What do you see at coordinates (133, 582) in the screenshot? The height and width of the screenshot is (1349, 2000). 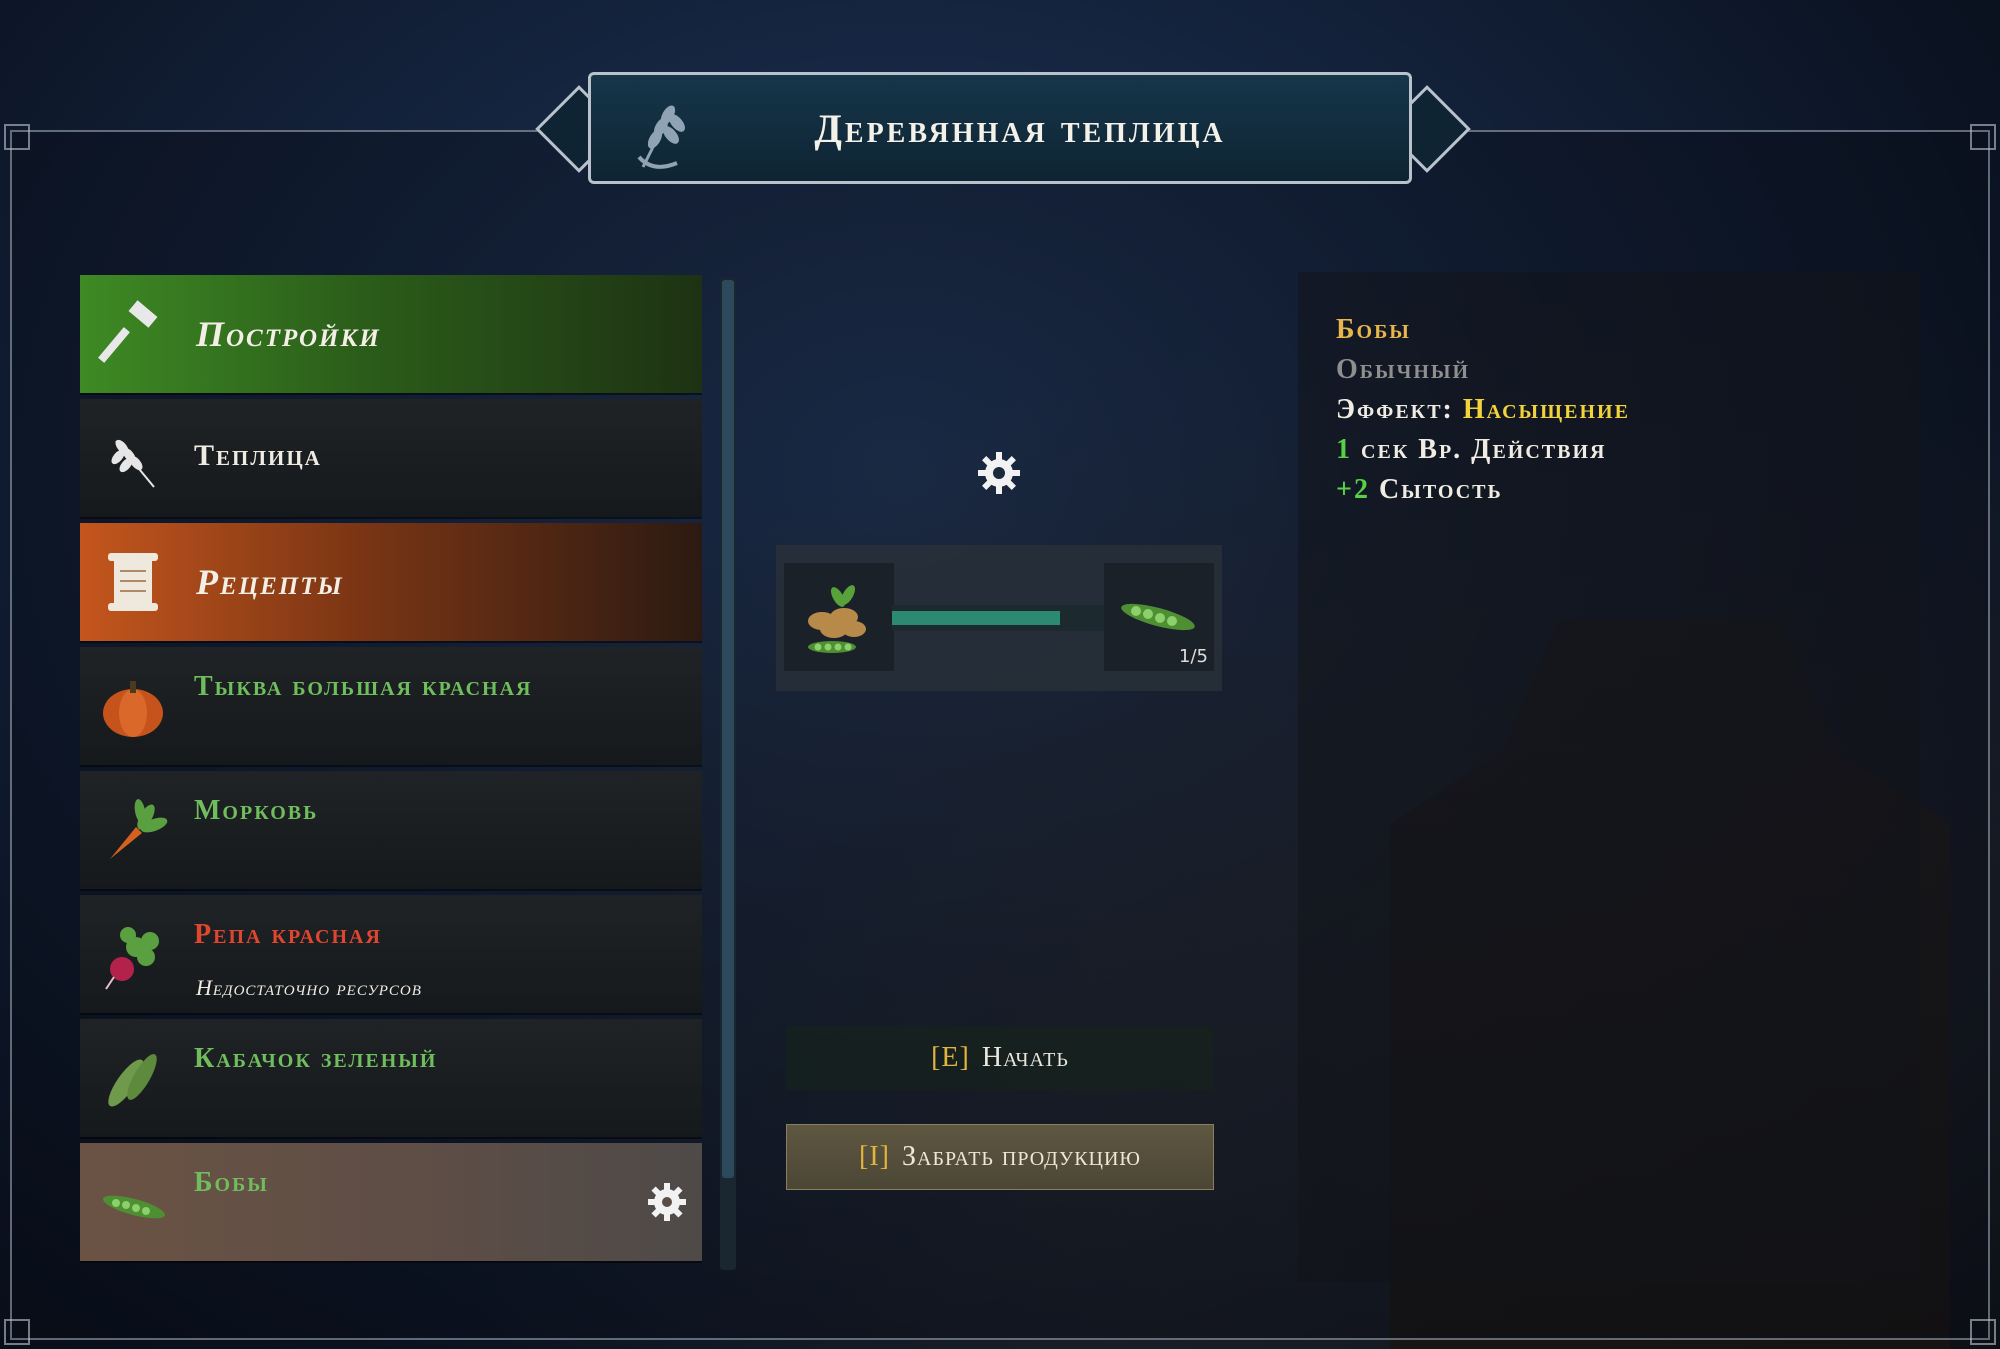 I see `scroll-icon` at bounding box center [133, 582].